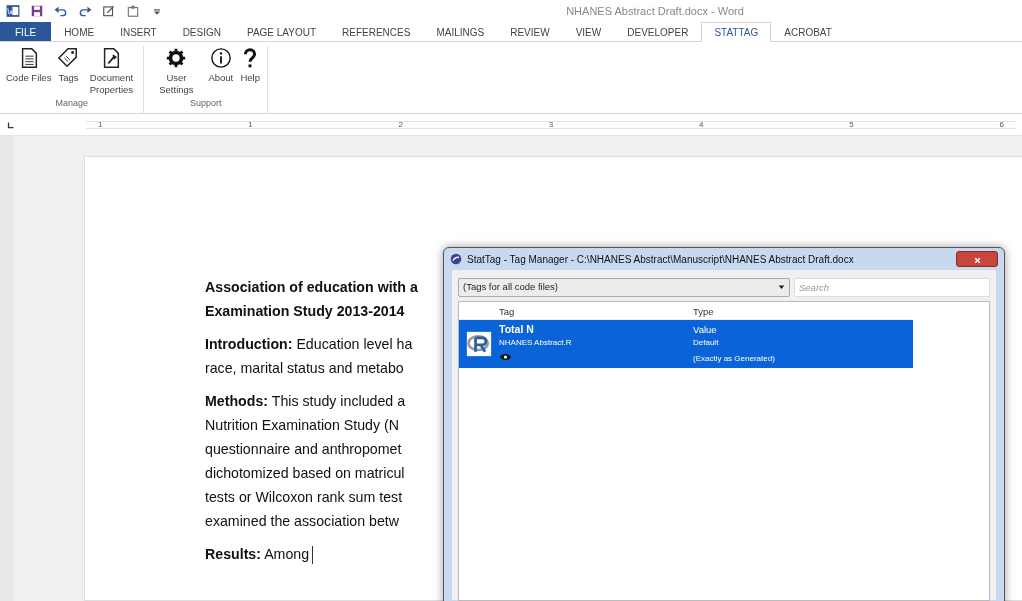 The image size is (1022, 601). What do you see at coordinates (304, 497) in the screenshot?
I see `document-text-line: tests or Wilcoxon rank sum test` at bounding box center [304, 497].